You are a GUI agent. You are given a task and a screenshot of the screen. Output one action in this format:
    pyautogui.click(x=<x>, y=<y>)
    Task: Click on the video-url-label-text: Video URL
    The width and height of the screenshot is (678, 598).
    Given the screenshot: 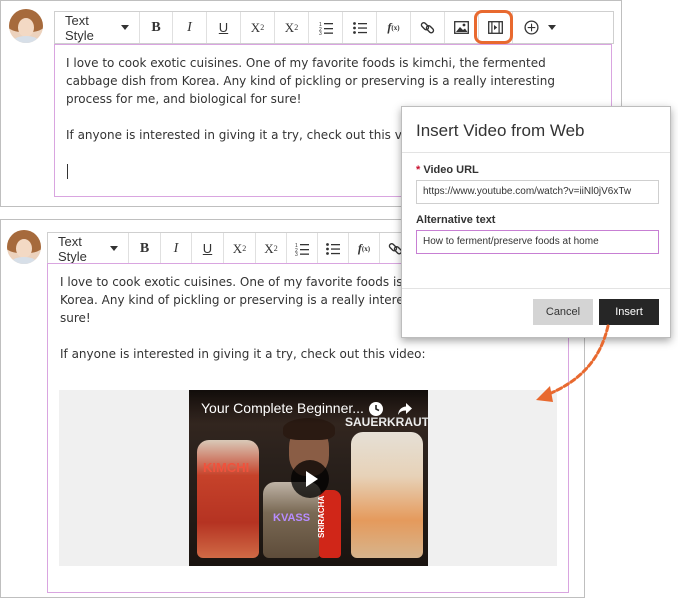 What is the action you would take?
    pyautogui.click(x=451, y=170)
    